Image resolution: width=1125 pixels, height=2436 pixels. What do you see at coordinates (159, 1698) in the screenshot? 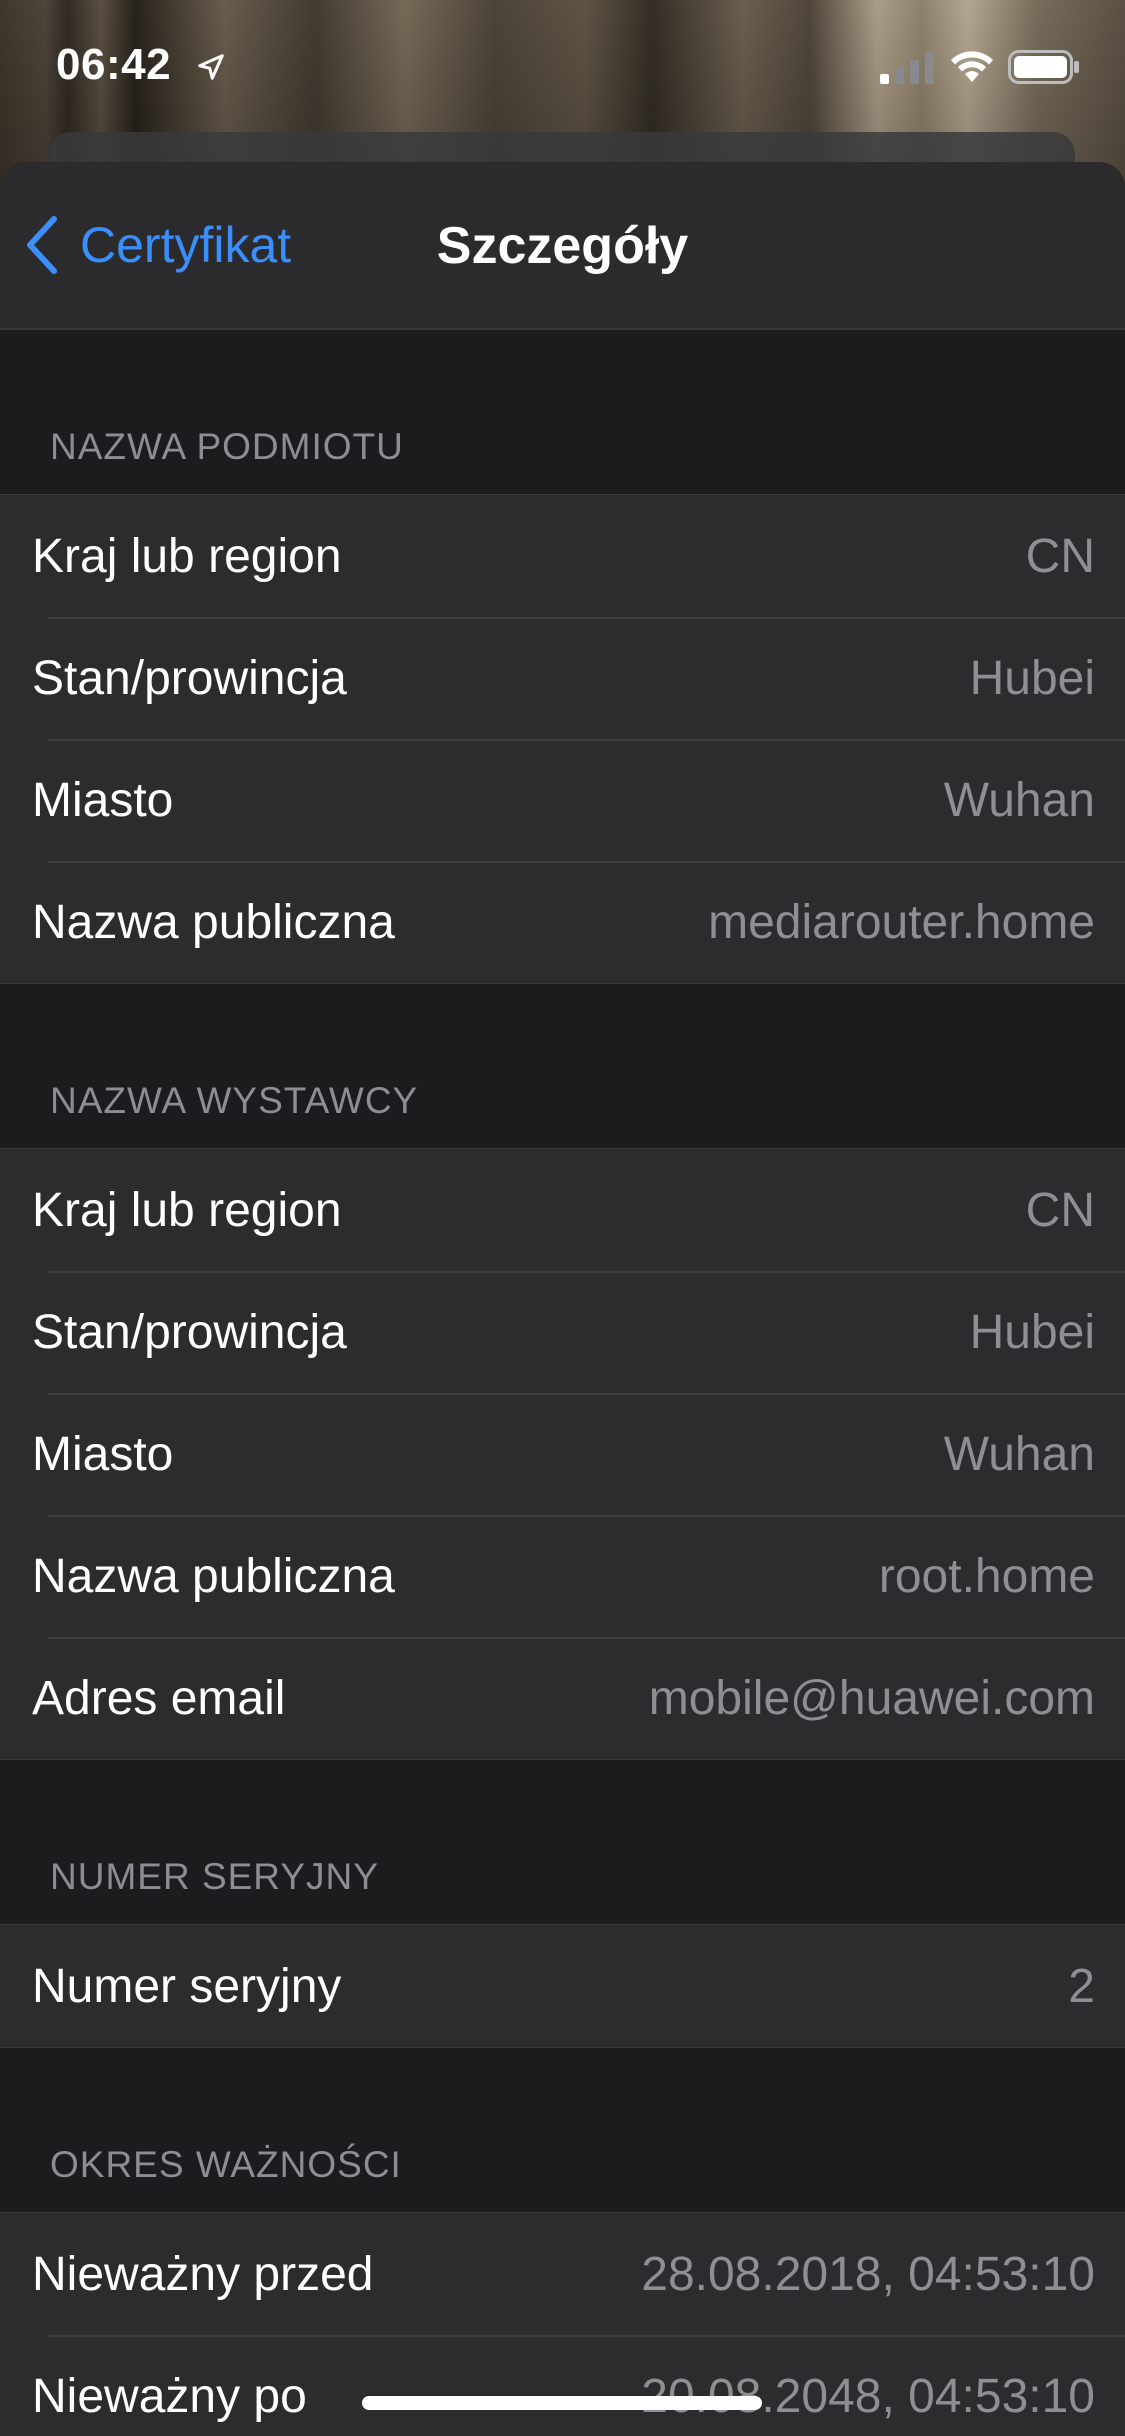
I see `row-label: Adres email` at bounding box center [159, 1698].